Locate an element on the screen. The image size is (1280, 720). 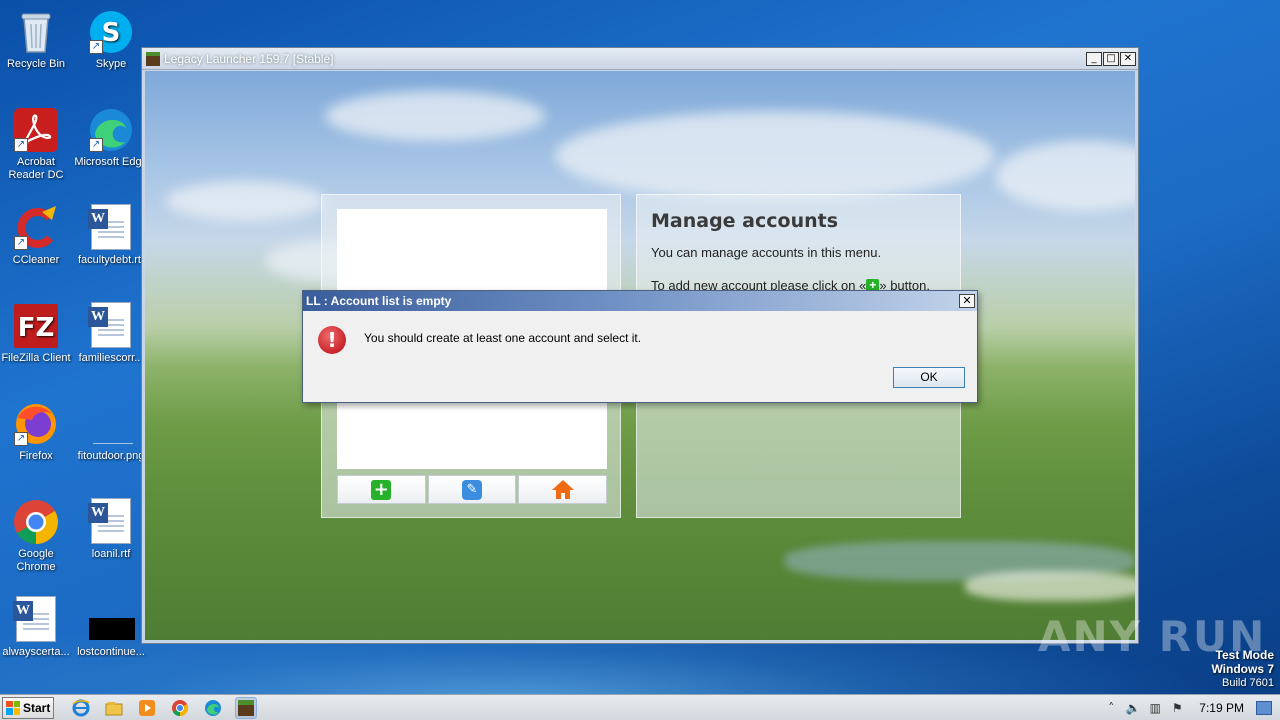
desktop-icon-label: facultydebt.rtf is located at coordinates (111, 260).